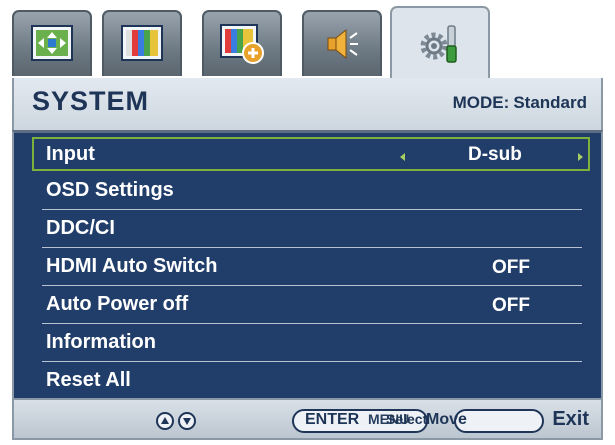  I want to click on menu-item-input: Input D-sub, so click(311, 154).